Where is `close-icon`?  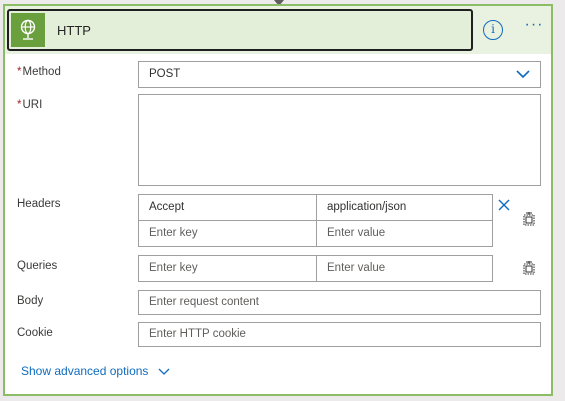
close-icon is located at coordinates (504, 205).